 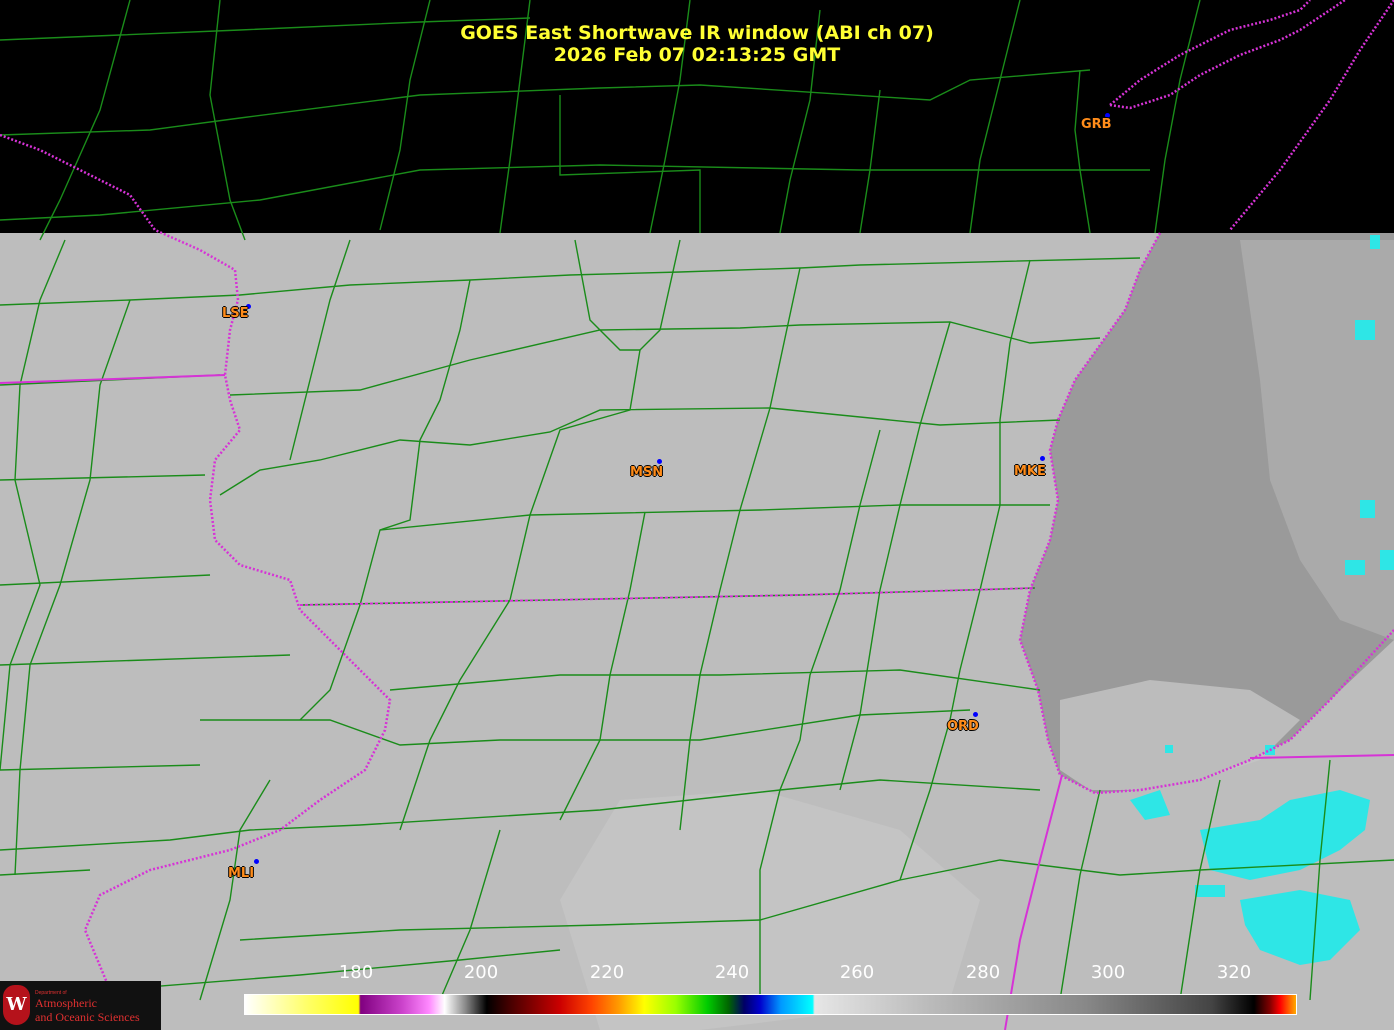 What do you see at coordinates (481, 972) in the screenshot?
I see `colorbar-tick: 200` at bounding box center [481, 972].